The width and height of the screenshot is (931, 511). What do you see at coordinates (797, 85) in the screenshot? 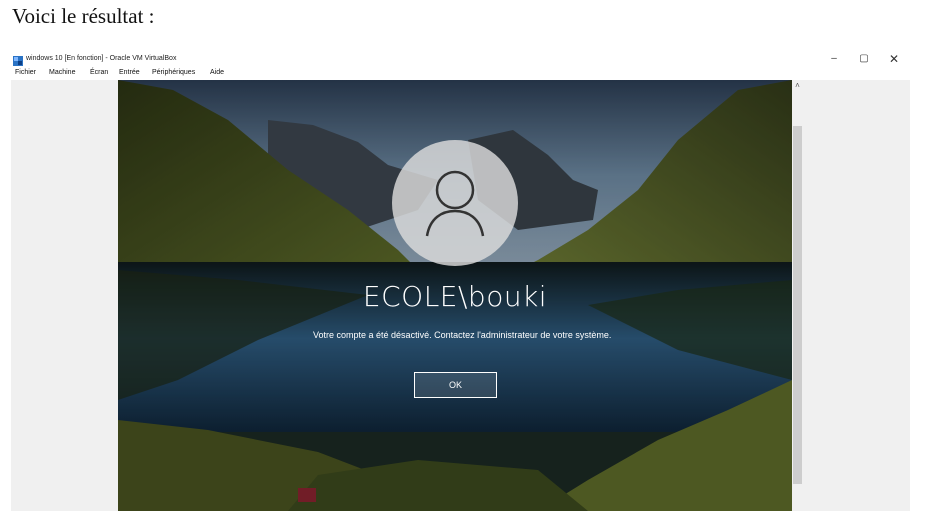
I see `scroll-up-arrow-icon: ˄` at bounding box center [797, 85].